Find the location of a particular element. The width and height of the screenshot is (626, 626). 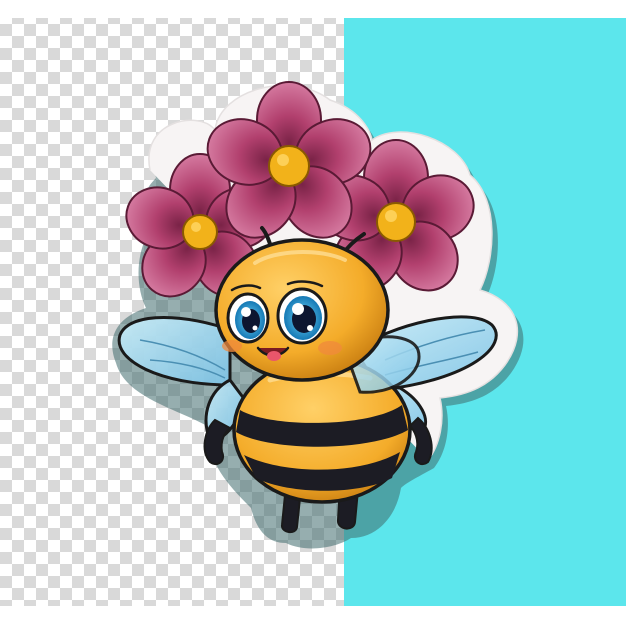

bee-eye-right is located at coordinates (302, 316).